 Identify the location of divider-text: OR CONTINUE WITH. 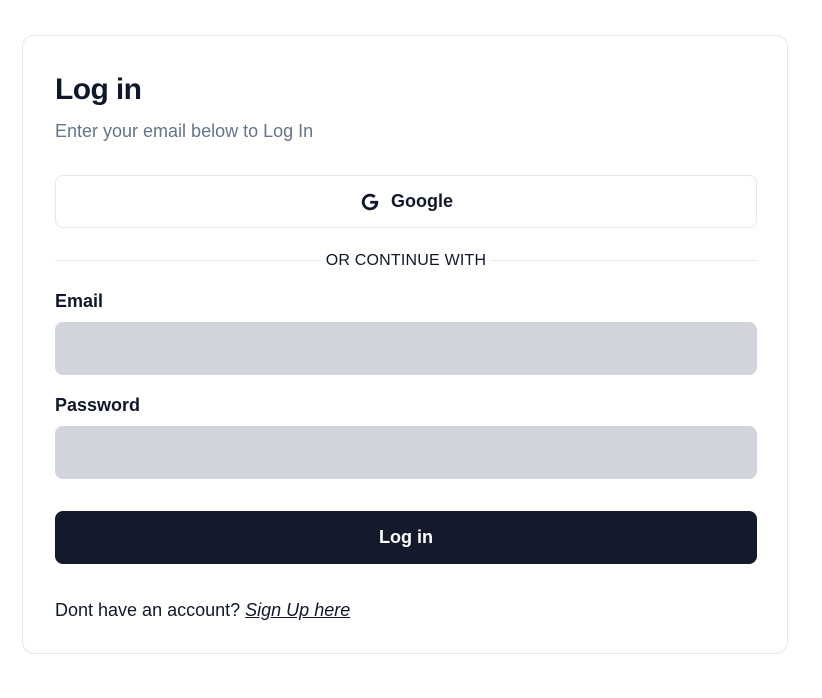
(406, 261).